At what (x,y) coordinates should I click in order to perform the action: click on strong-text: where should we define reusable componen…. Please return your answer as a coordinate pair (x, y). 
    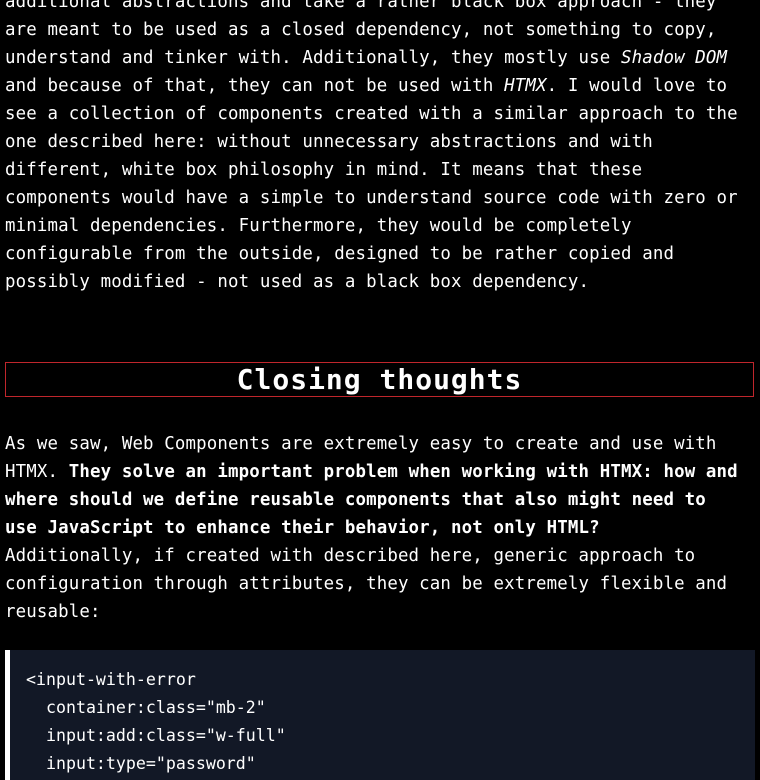
    Looking at the image, I should click on (355, 500).